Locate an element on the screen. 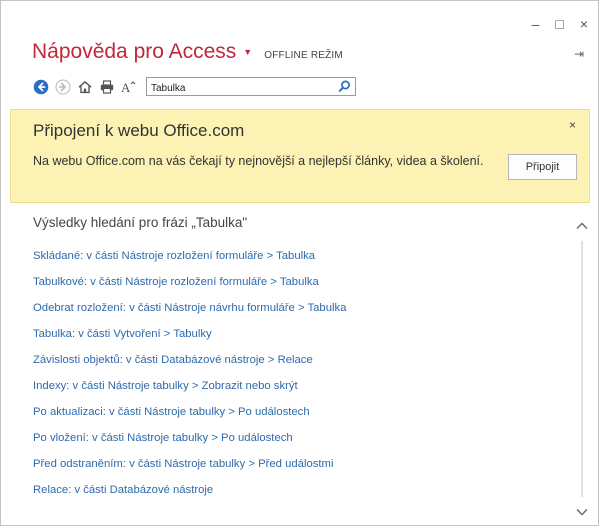 The height and width of the screenshot is (526, 599). toolbar: A is located at coordinates (194, 87).